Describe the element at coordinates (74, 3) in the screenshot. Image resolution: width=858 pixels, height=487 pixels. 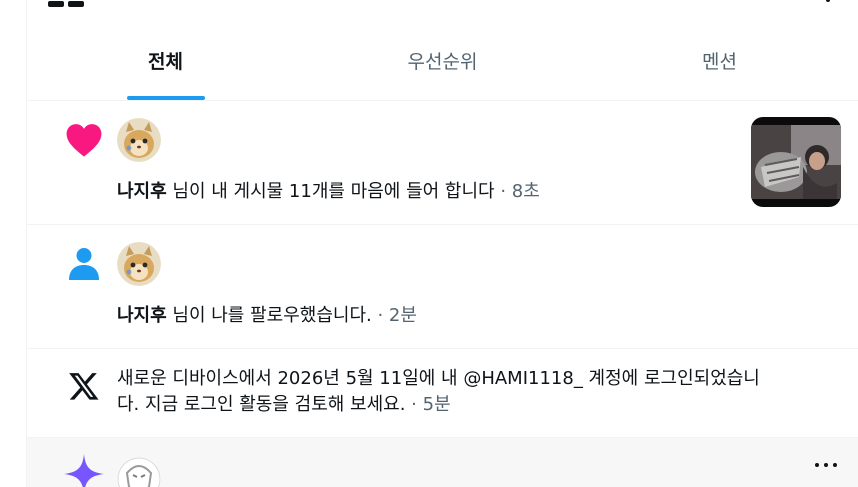
I see `header-title-fragment` at that location.